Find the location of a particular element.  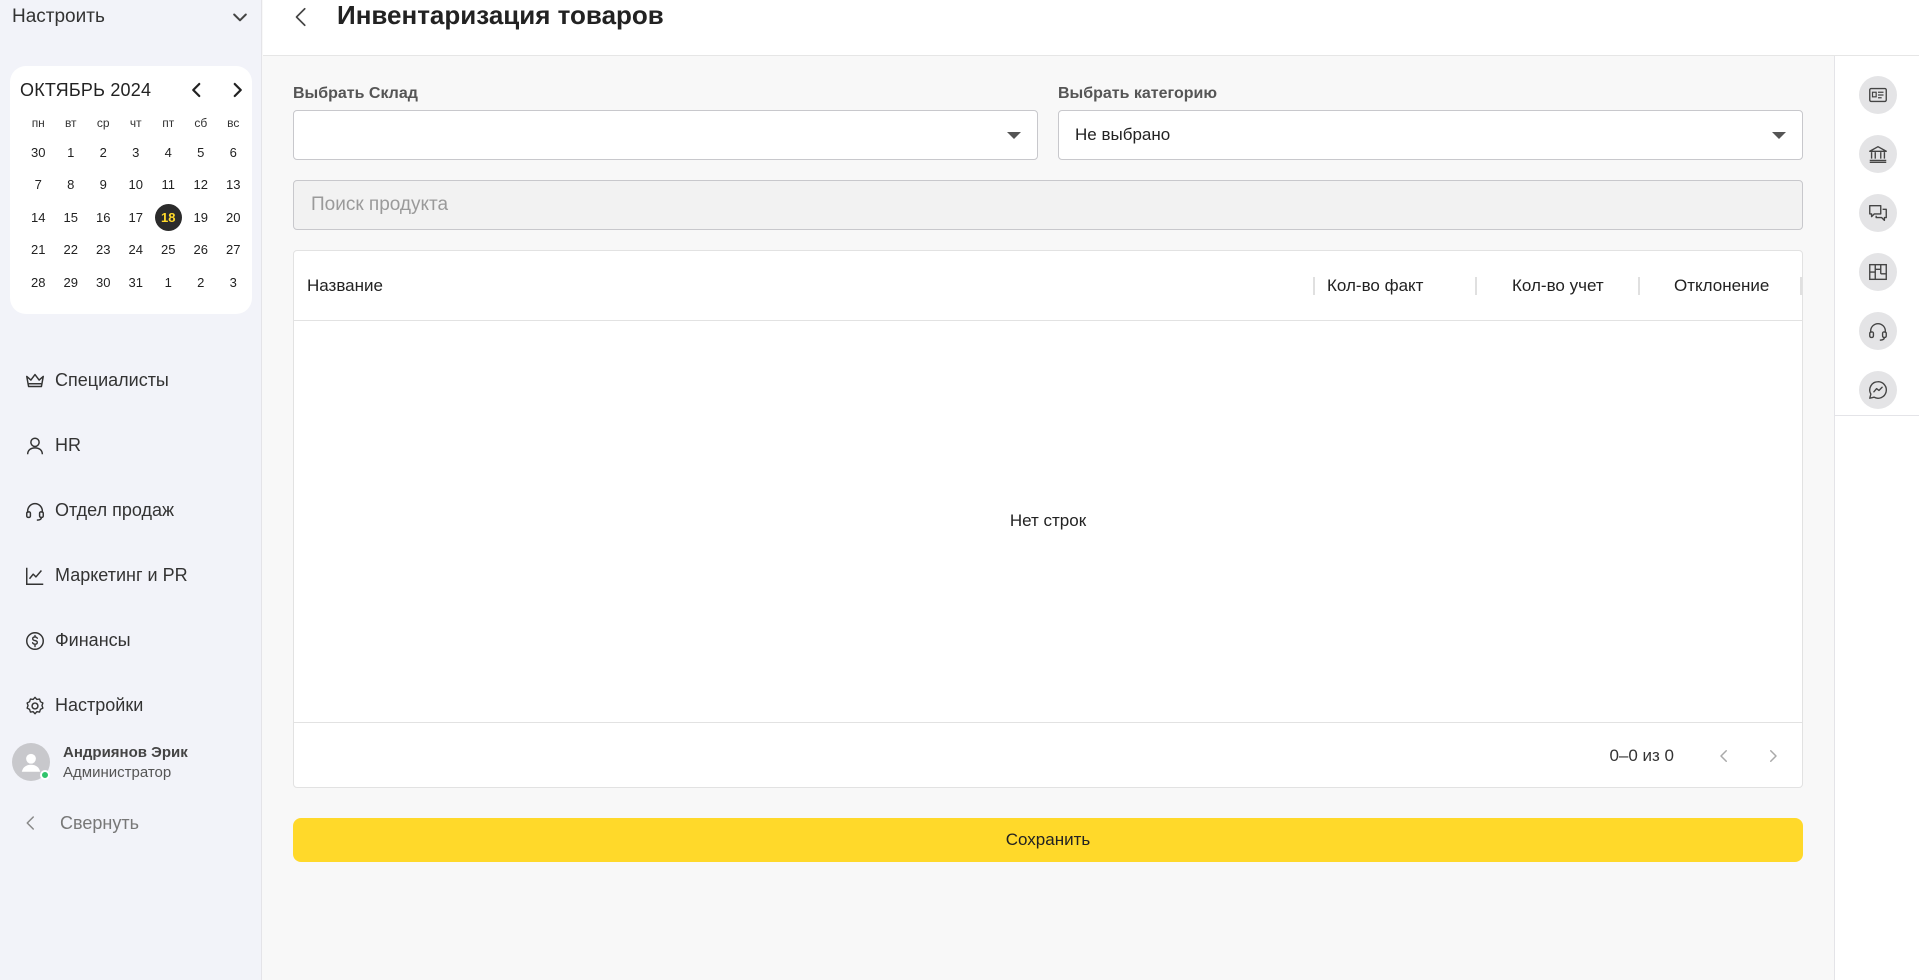

calendar-day: 6 is located at coordinates (233, 152).